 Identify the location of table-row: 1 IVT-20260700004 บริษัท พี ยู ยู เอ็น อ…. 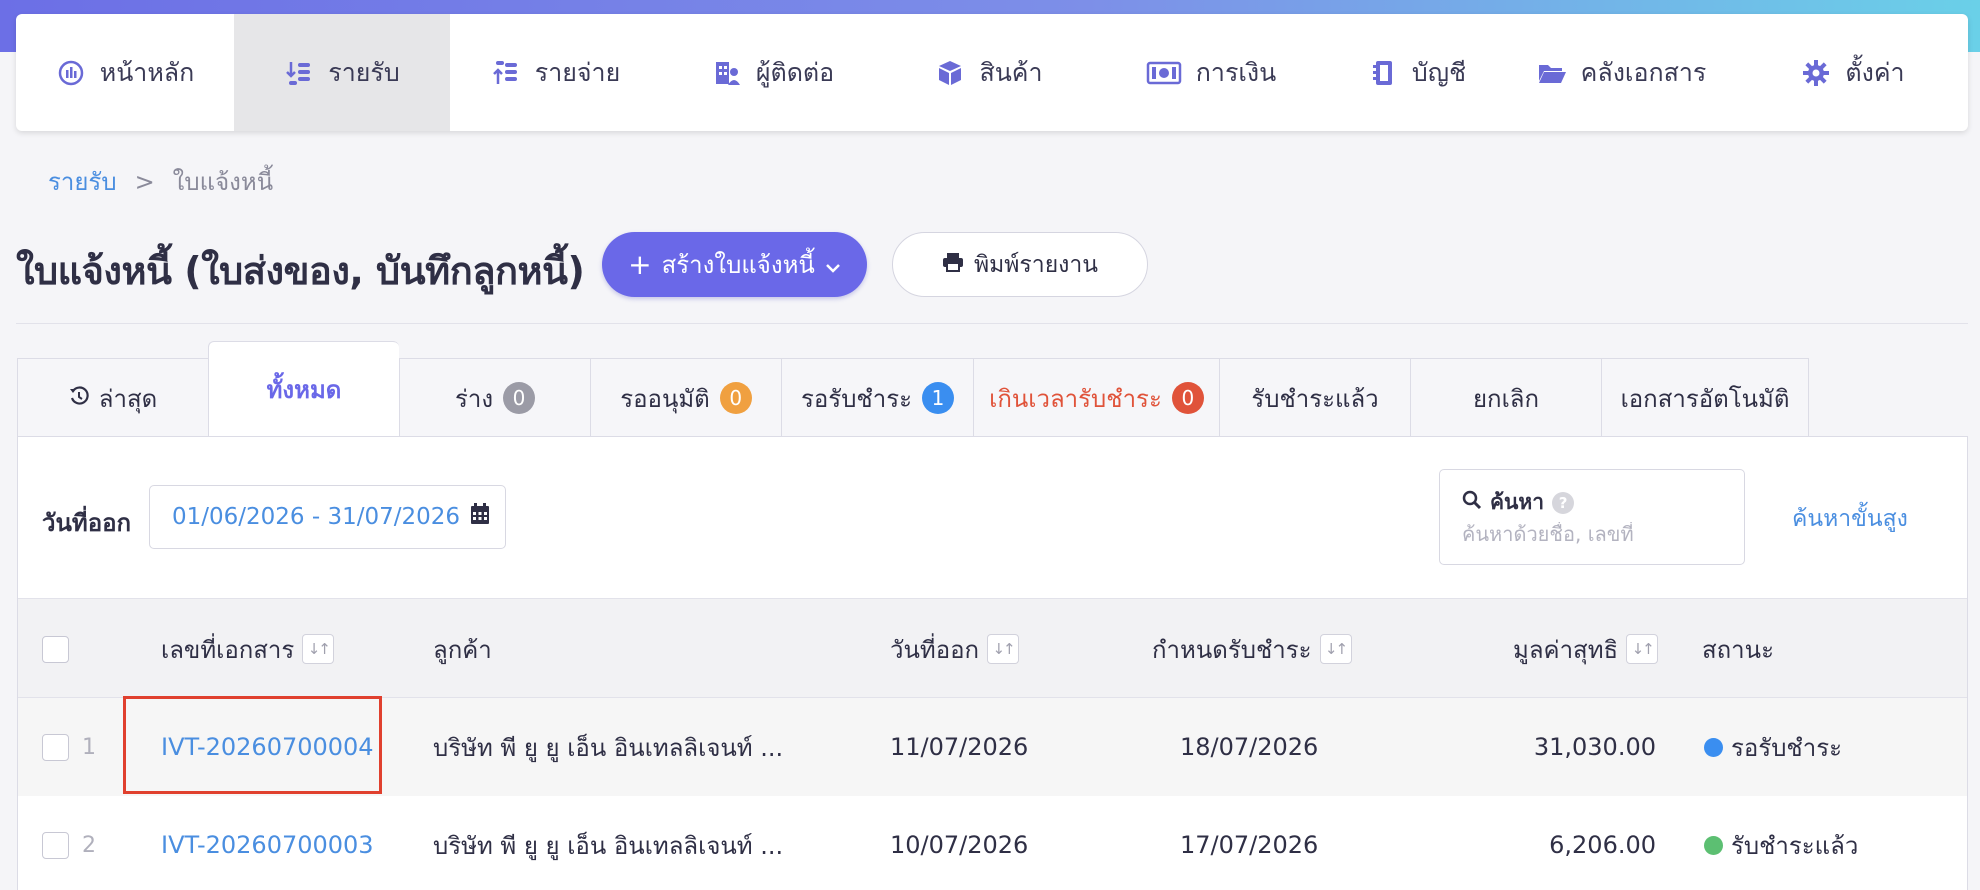
(992, 746).